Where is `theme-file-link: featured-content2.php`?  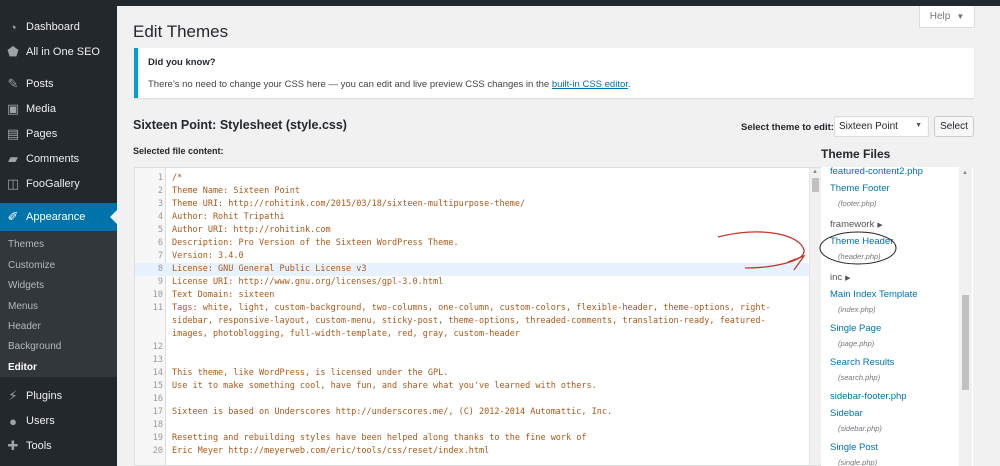 theme-file-link: featured-content2.php is located at coordinates (876, 172).